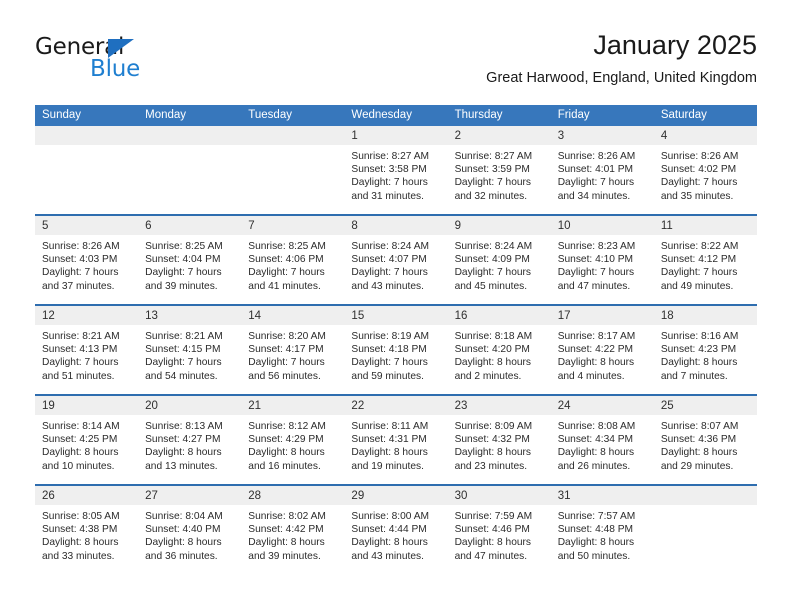  Describe the element at coordinates (184, 336) in the screenshot. I see `day-detail-line: Sunrise: 8:21 AM` at that location.